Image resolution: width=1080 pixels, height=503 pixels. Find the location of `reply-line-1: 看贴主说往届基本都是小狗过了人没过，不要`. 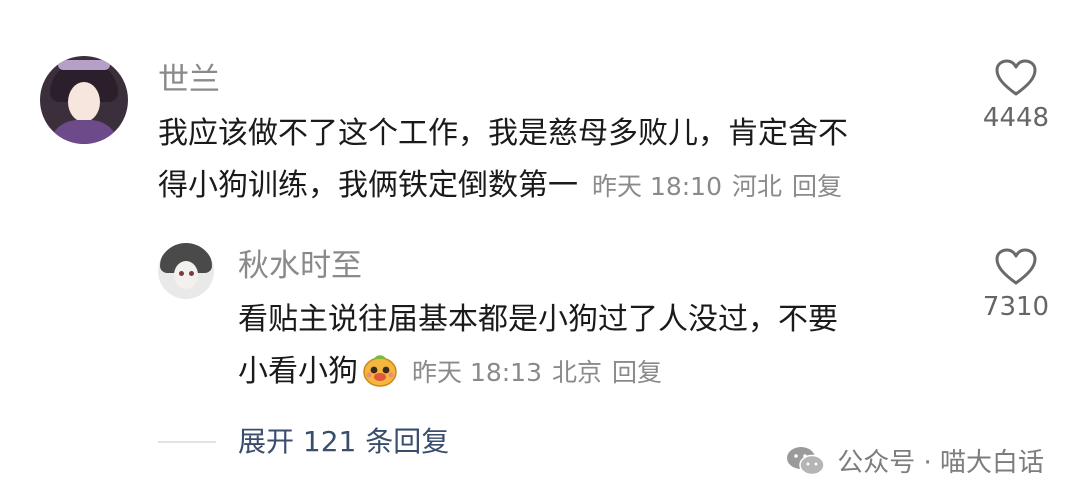

reply-line-1: 看贴主说往届基本都是小狗过了人没过，不要 is located at coordinates (538, 319).